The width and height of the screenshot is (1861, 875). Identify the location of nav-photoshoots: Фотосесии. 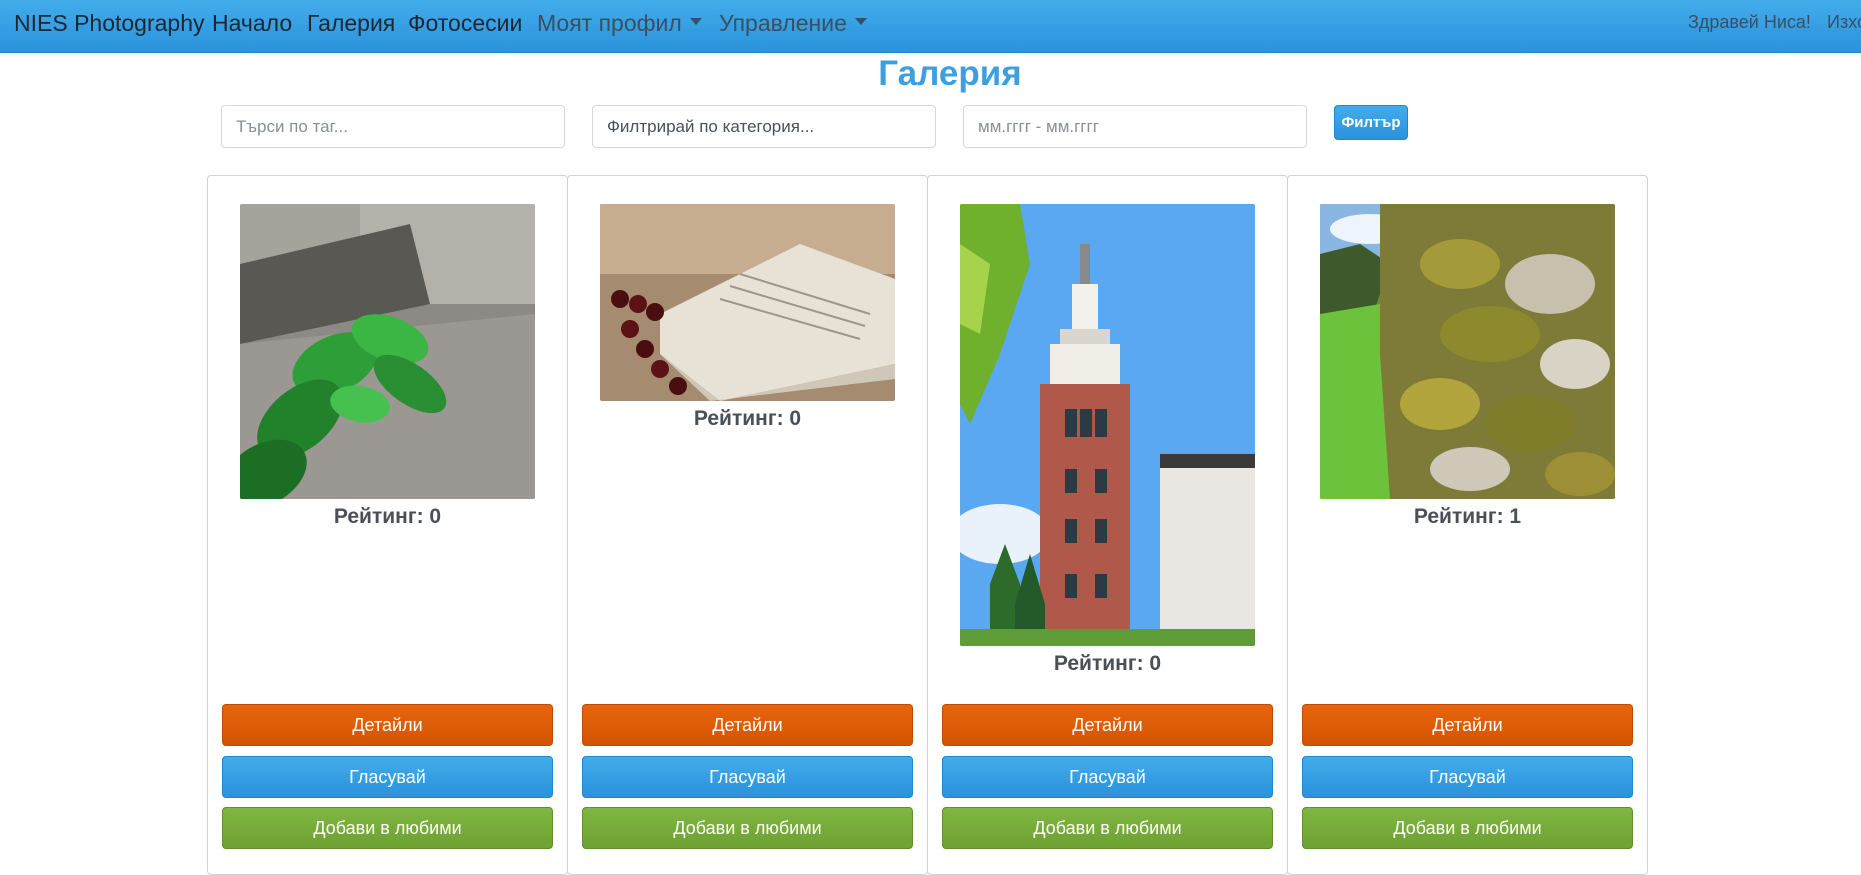
(465, 23).